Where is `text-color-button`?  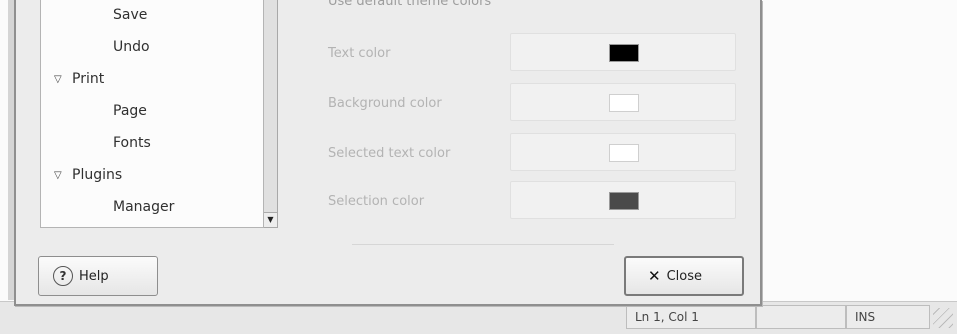
text-color-button is located at coordinates (623, 52).